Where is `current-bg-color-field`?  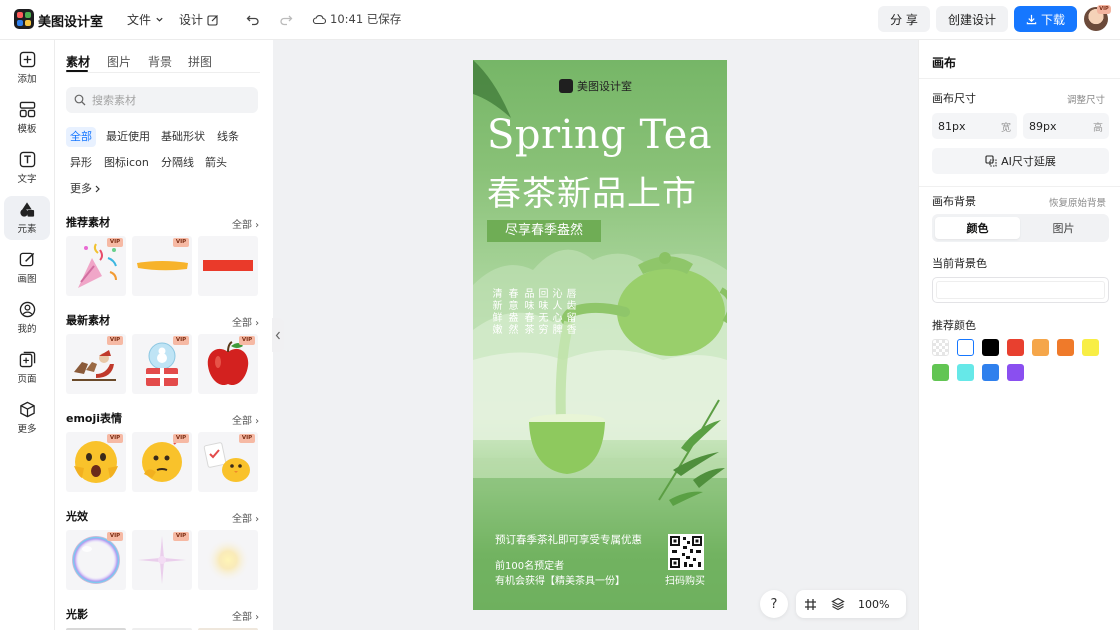 current-bg-color-field is located at coordinates (1020, 290).